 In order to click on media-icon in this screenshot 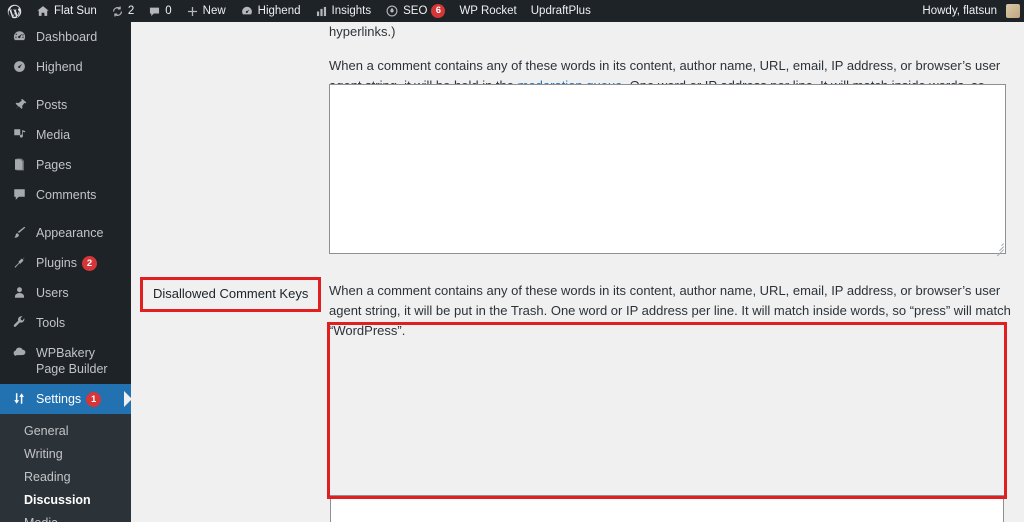, I will do `click(19, 134)`.